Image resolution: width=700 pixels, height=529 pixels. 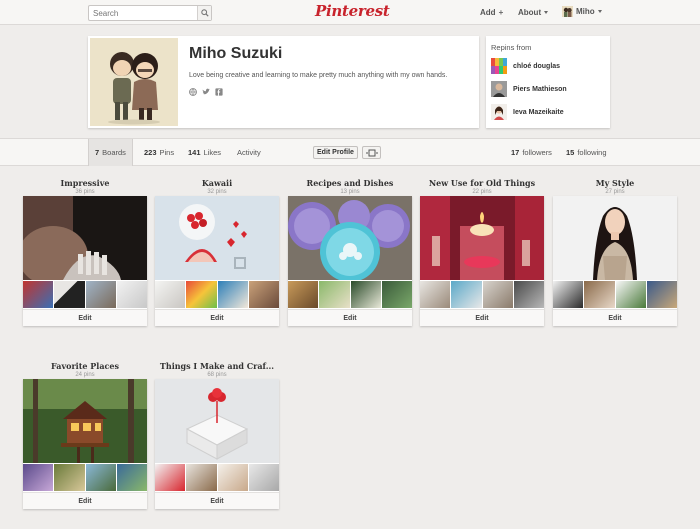 I want to click on board-pin-count: 13 pins, so click(x=350, y=192).